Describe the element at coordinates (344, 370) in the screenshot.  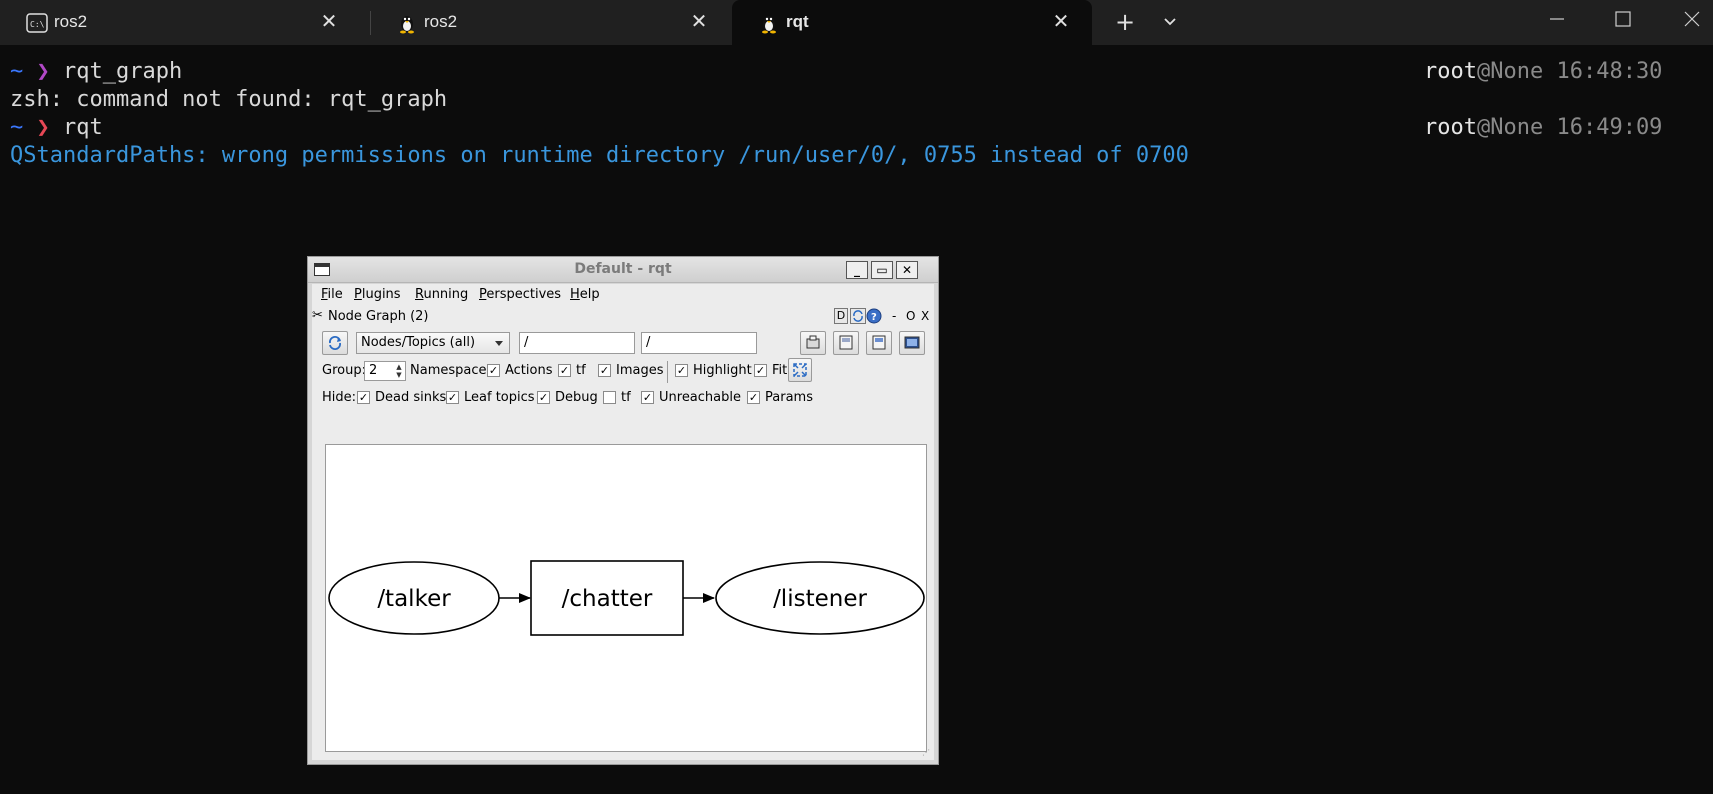
I see `group-label: Group:` at that location.